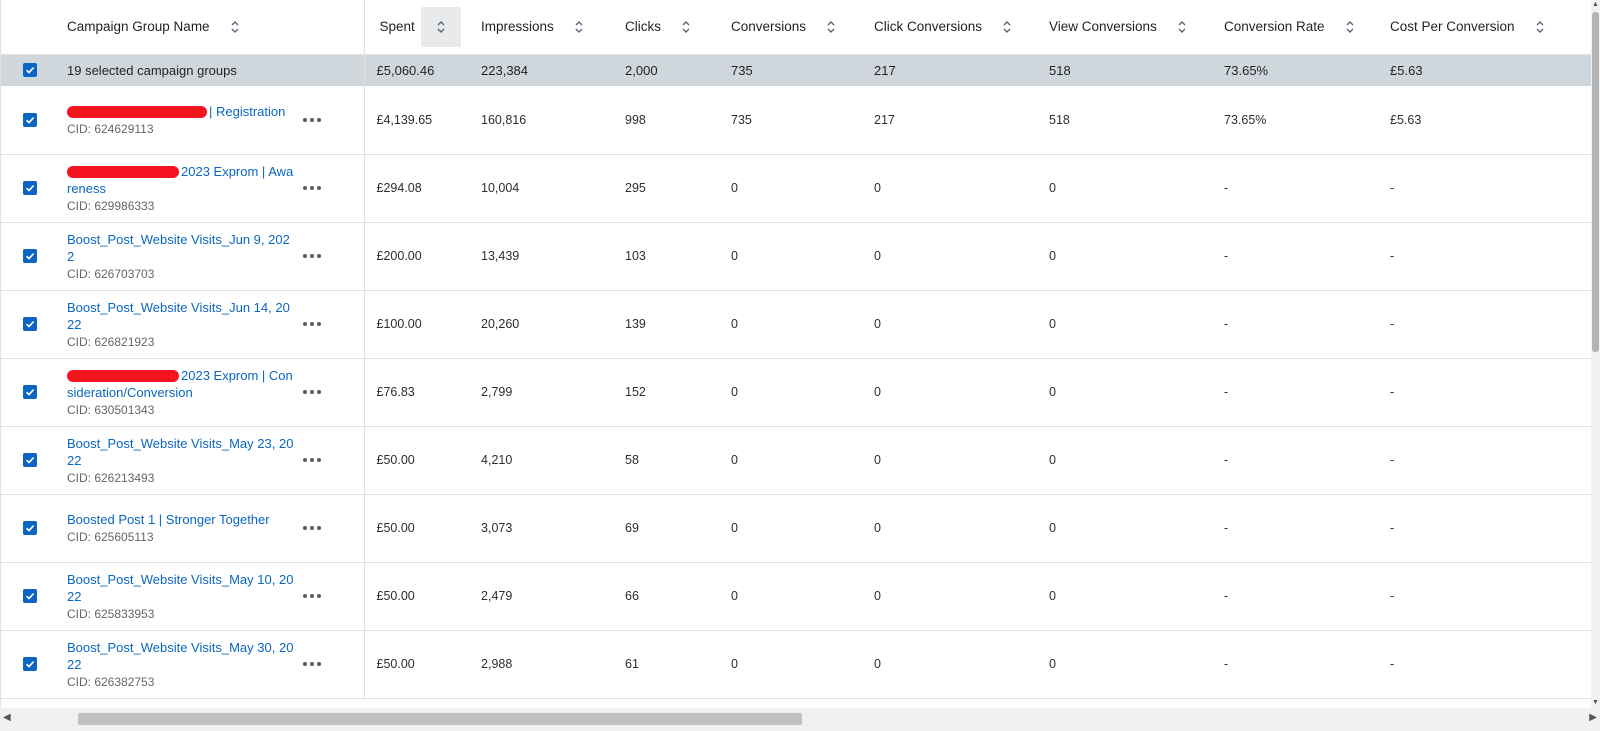 The height and width of the screenshot is (731, 1600). I want to click on row-spent: £4,139.65, so click(417, 120).